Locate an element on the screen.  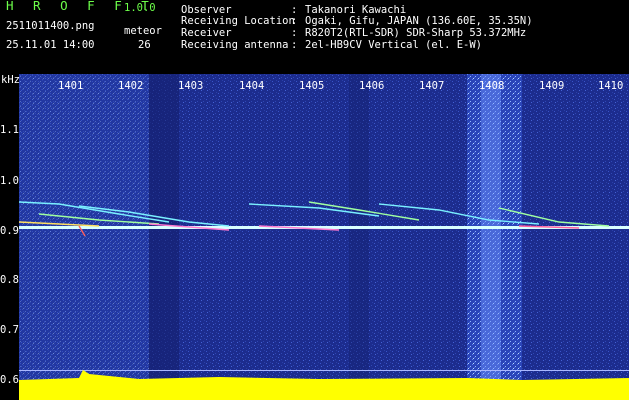
app-version: 1.0.0 is located at coordinates (140, 8).